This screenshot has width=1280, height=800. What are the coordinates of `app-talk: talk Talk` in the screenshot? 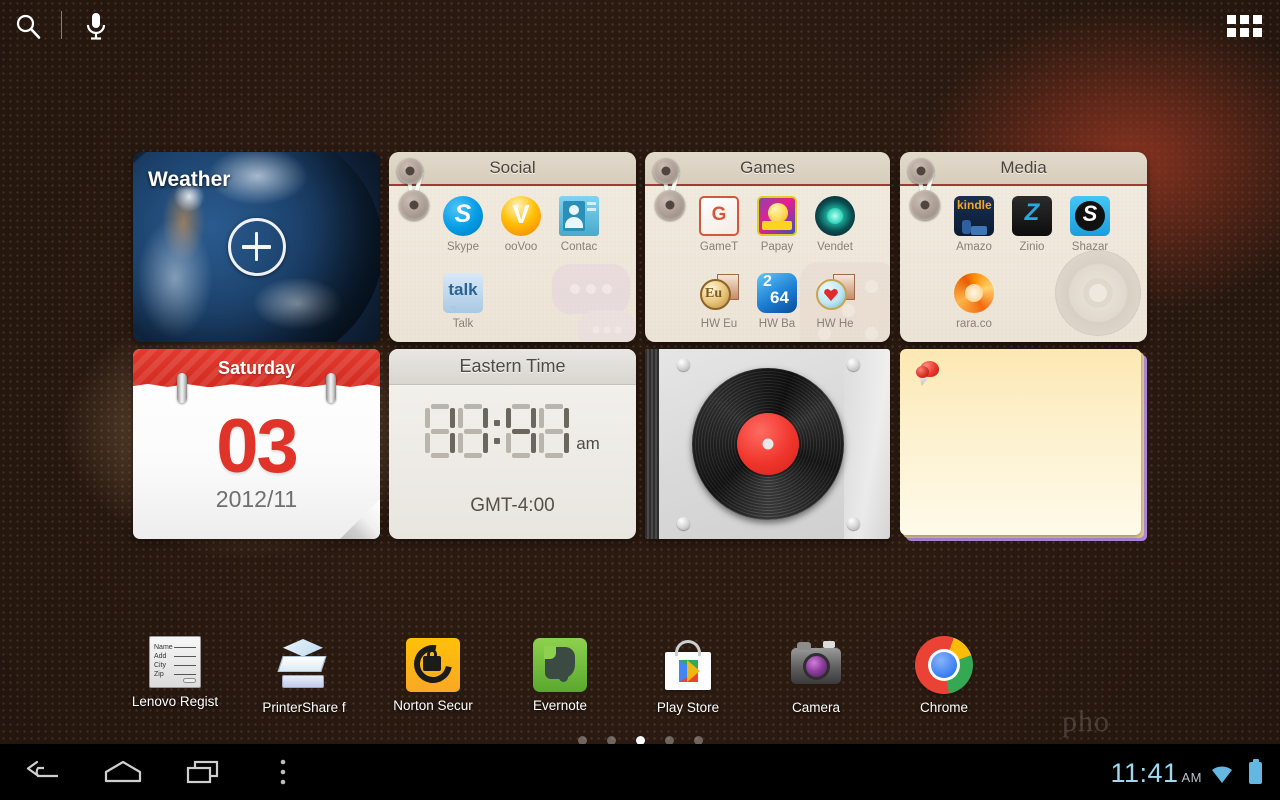 It's located at (463, 306).